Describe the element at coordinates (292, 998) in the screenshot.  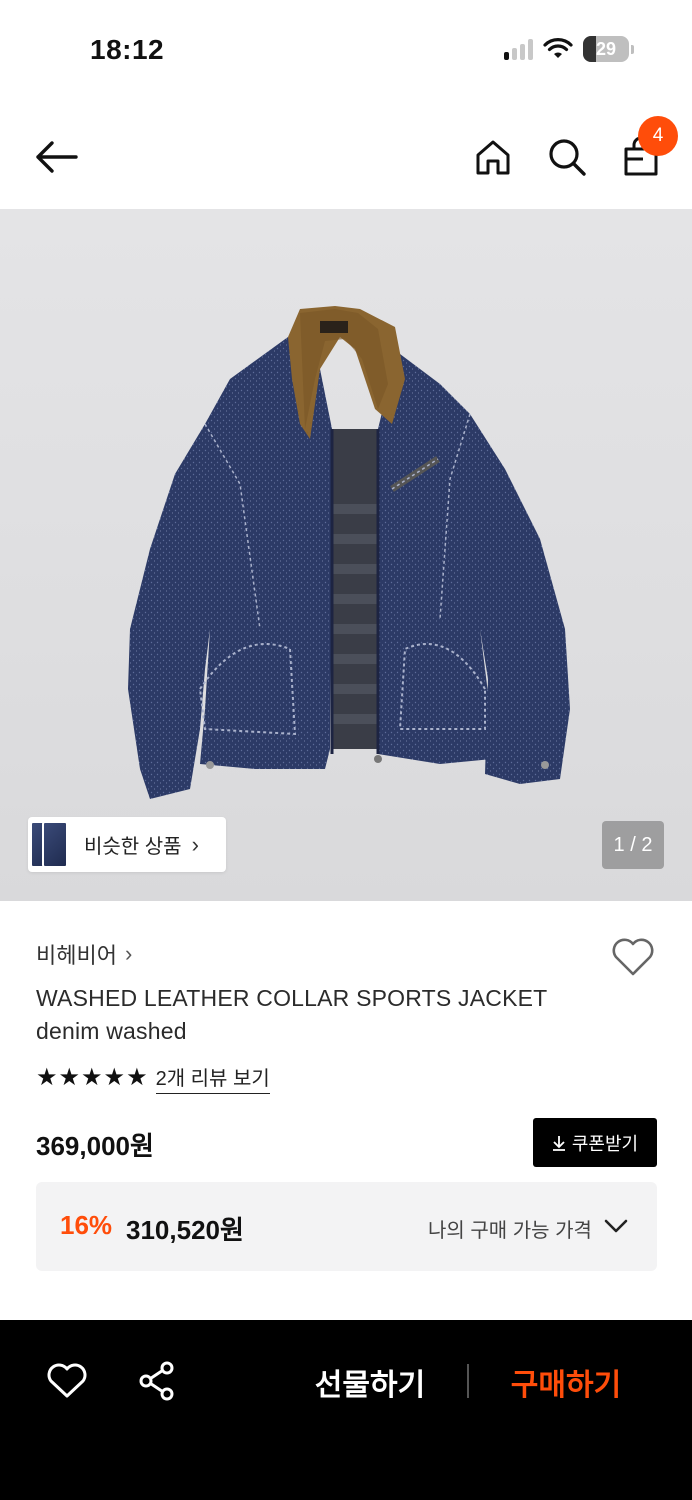
I see `product-title-line1: WASHED LEATHER COLLAR SPORTS JACKET` at that location.